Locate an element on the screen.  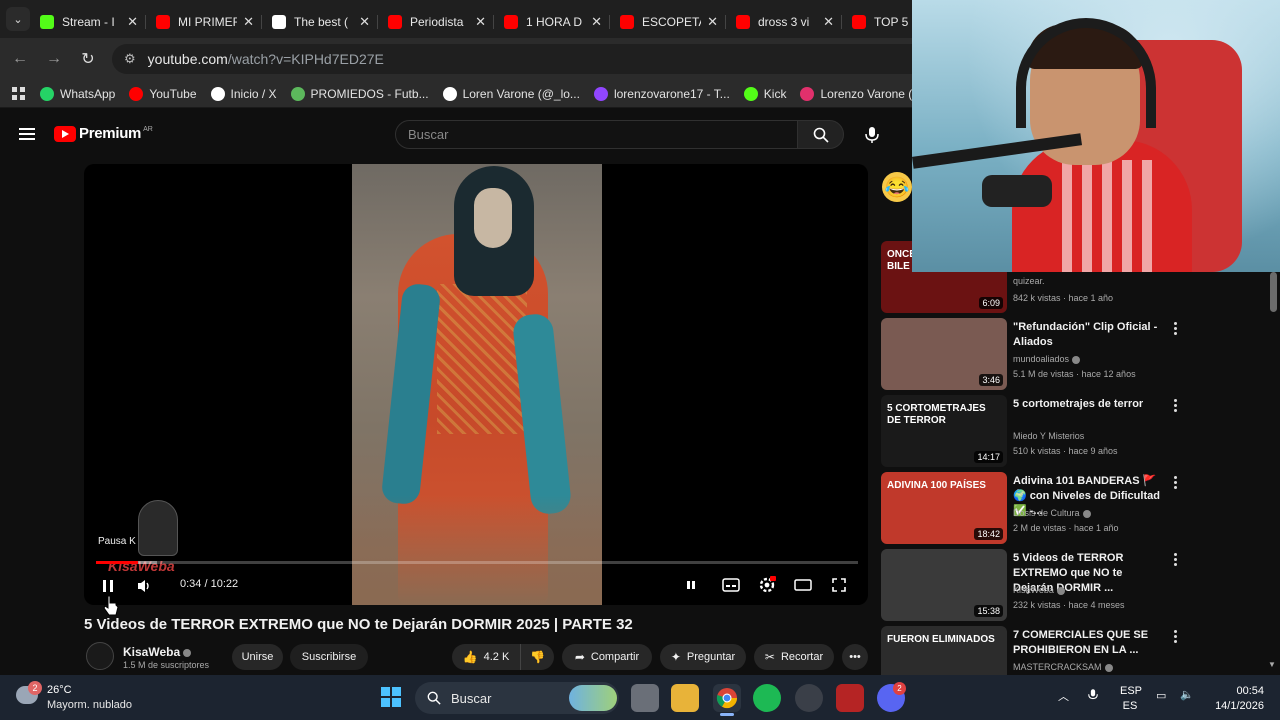
reload-icon: ↻ is located at coordinates (88, 59).